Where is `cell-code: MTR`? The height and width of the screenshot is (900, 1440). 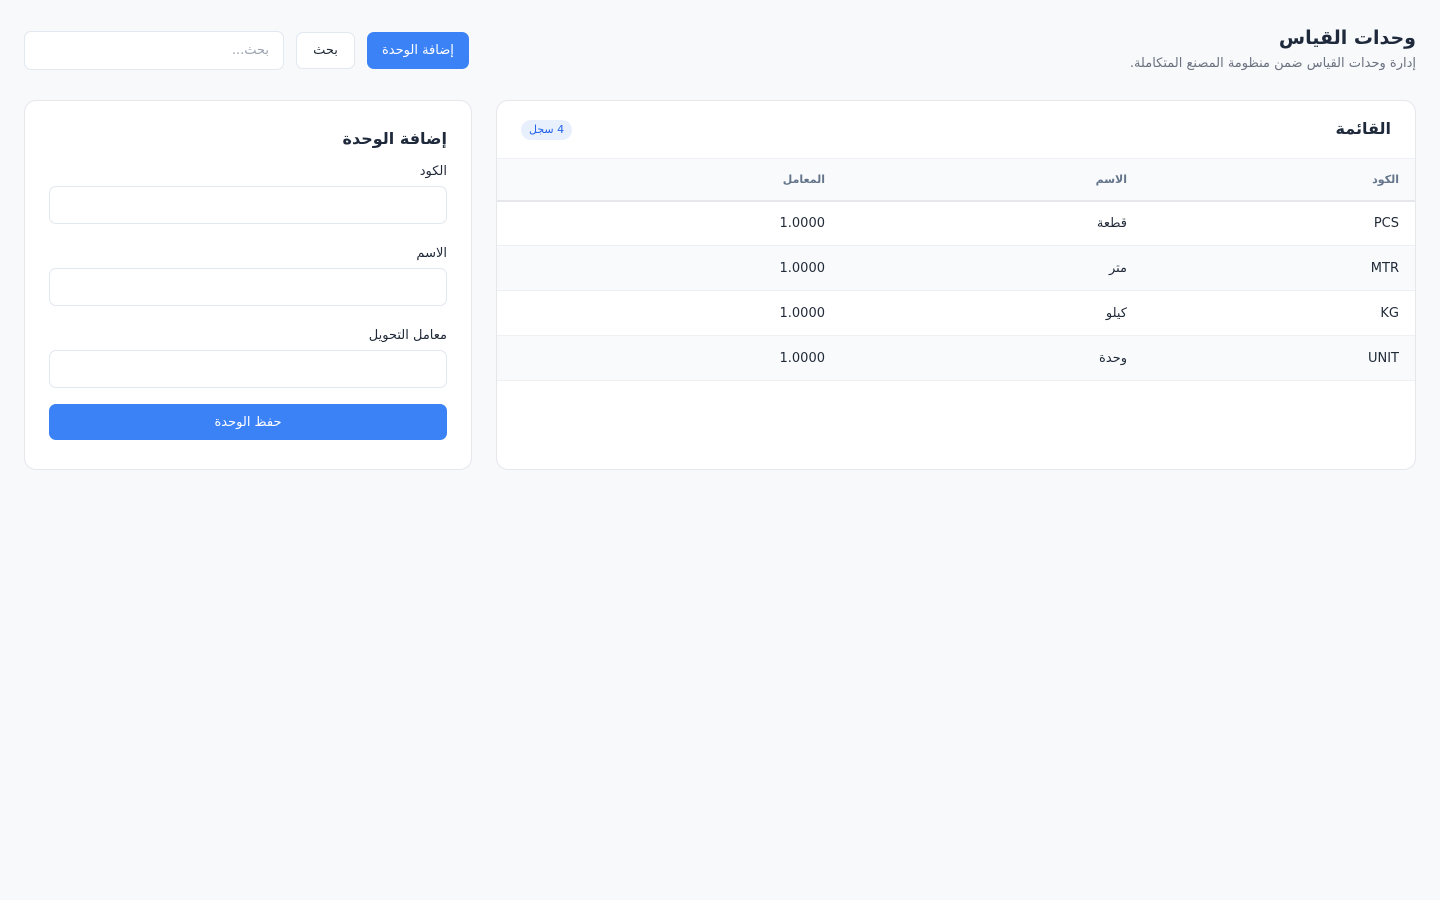 cell-code: MTR is located at coordinates (1384, 268).